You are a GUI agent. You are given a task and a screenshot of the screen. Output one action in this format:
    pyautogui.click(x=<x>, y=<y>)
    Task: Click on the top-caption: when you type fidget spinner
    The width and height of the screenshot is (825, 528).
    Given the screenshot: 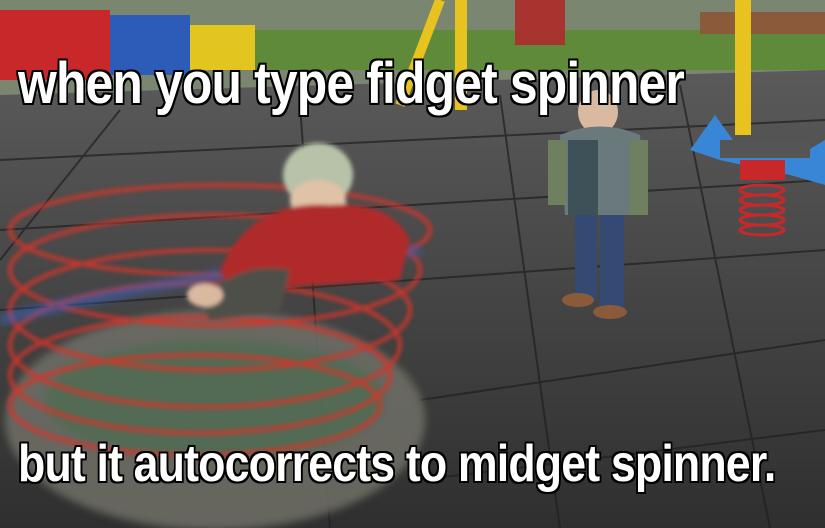 What is the action you would take?
    pyautogui.click(x=351, y=83)
    